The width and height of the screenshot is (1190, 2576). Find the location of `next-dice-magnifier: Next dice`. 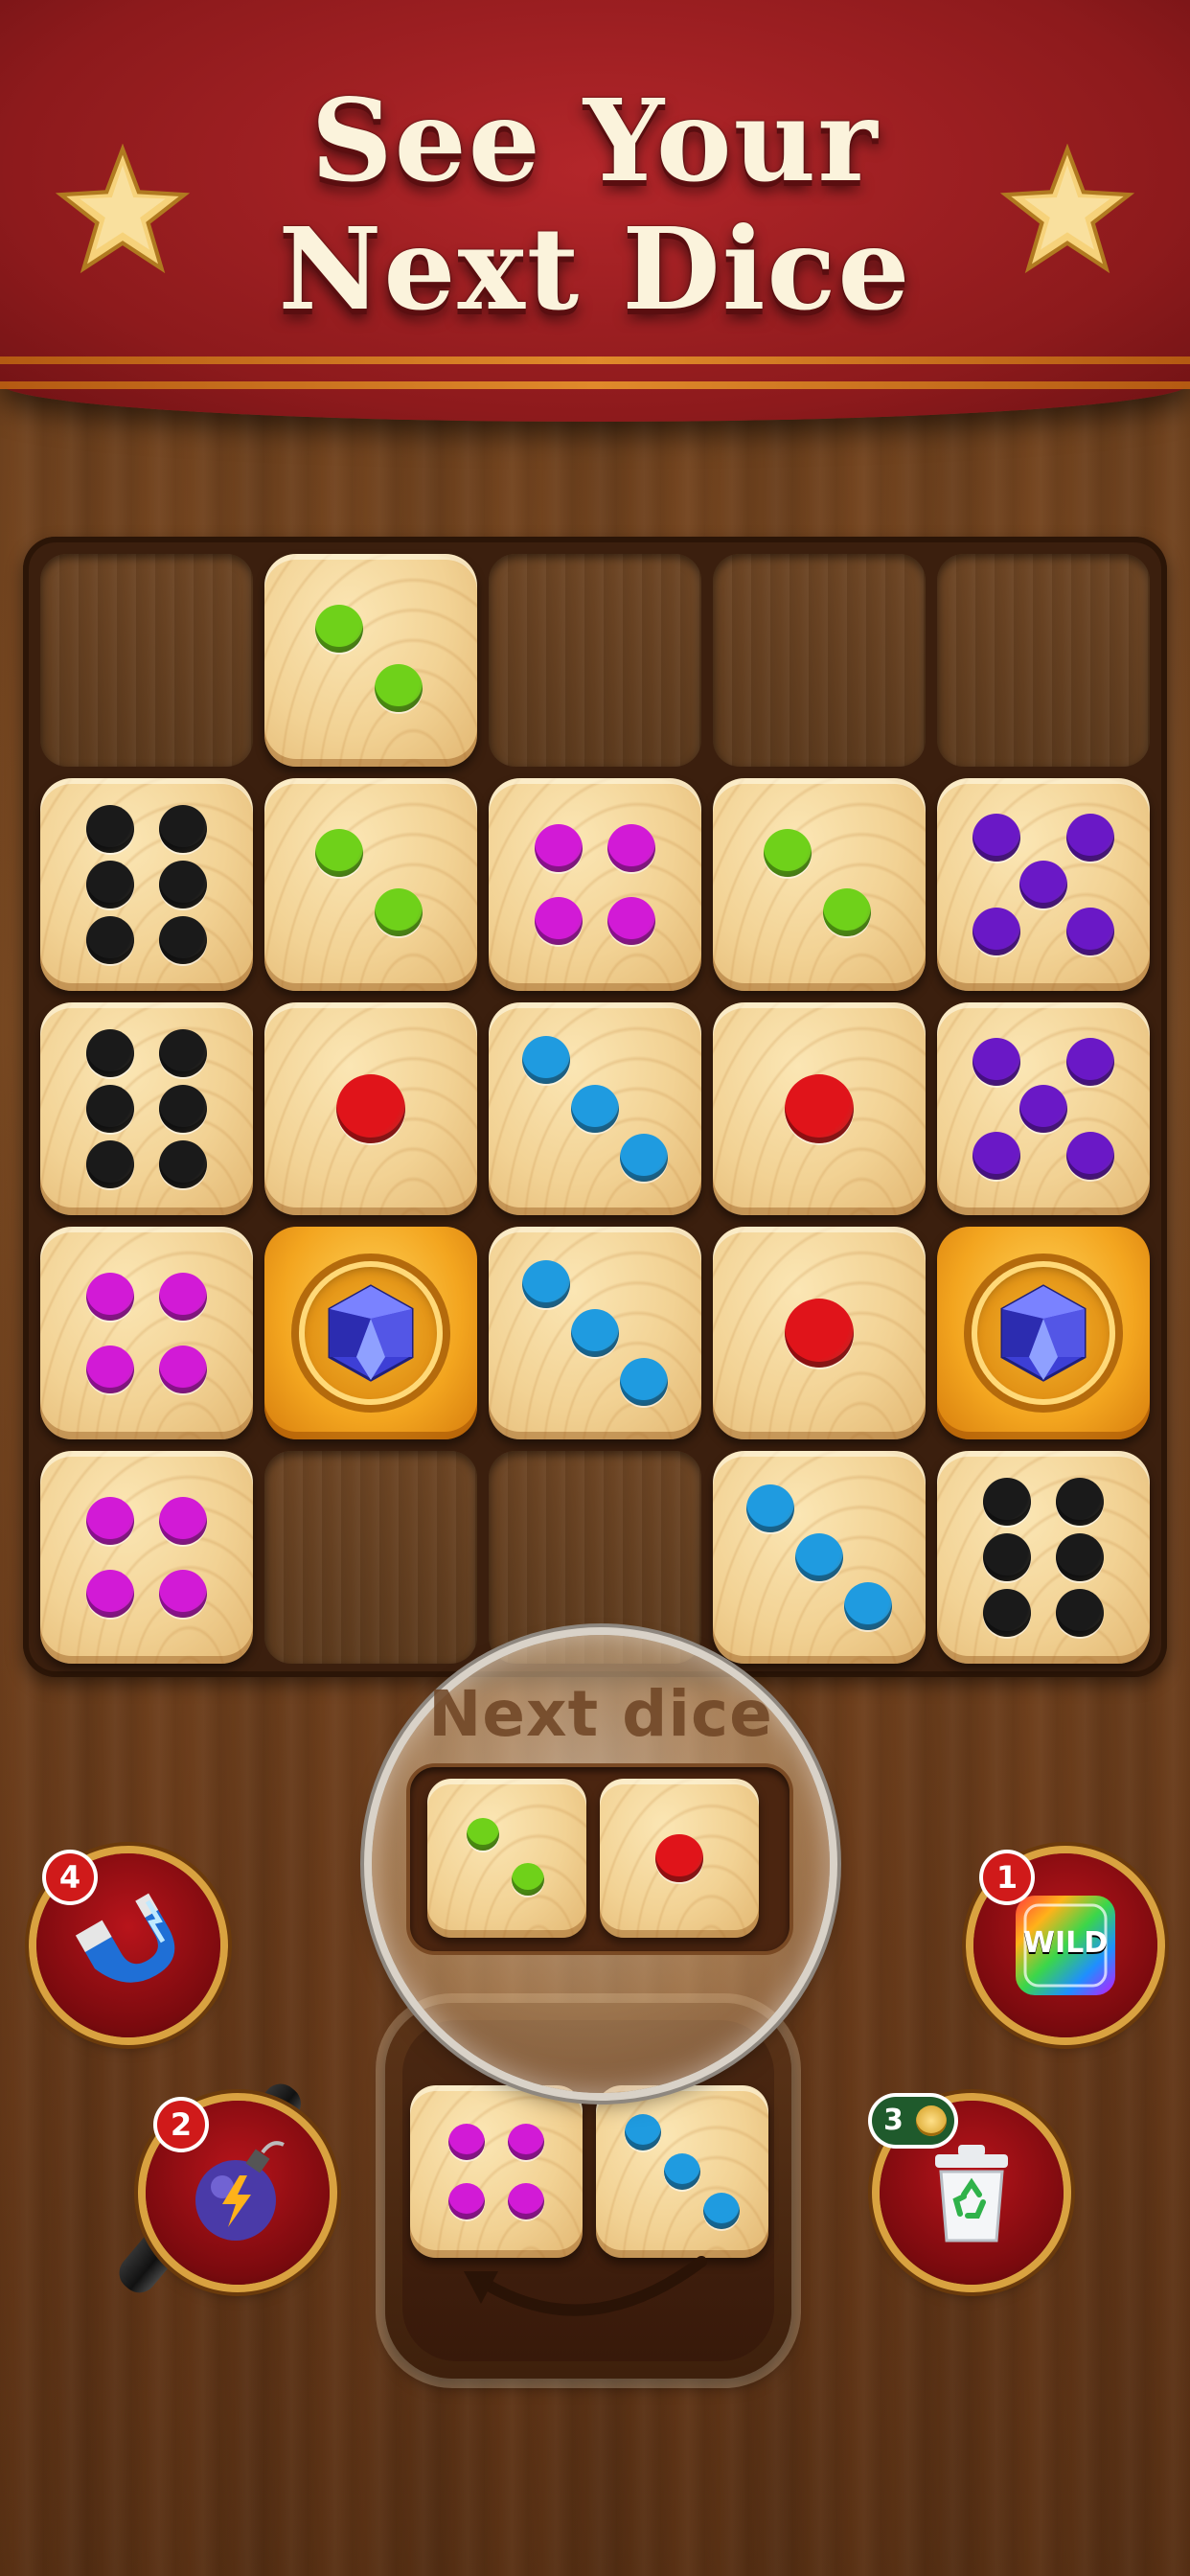

next-dice-magnifier: Next dice is located at coordinates (601, 1864).